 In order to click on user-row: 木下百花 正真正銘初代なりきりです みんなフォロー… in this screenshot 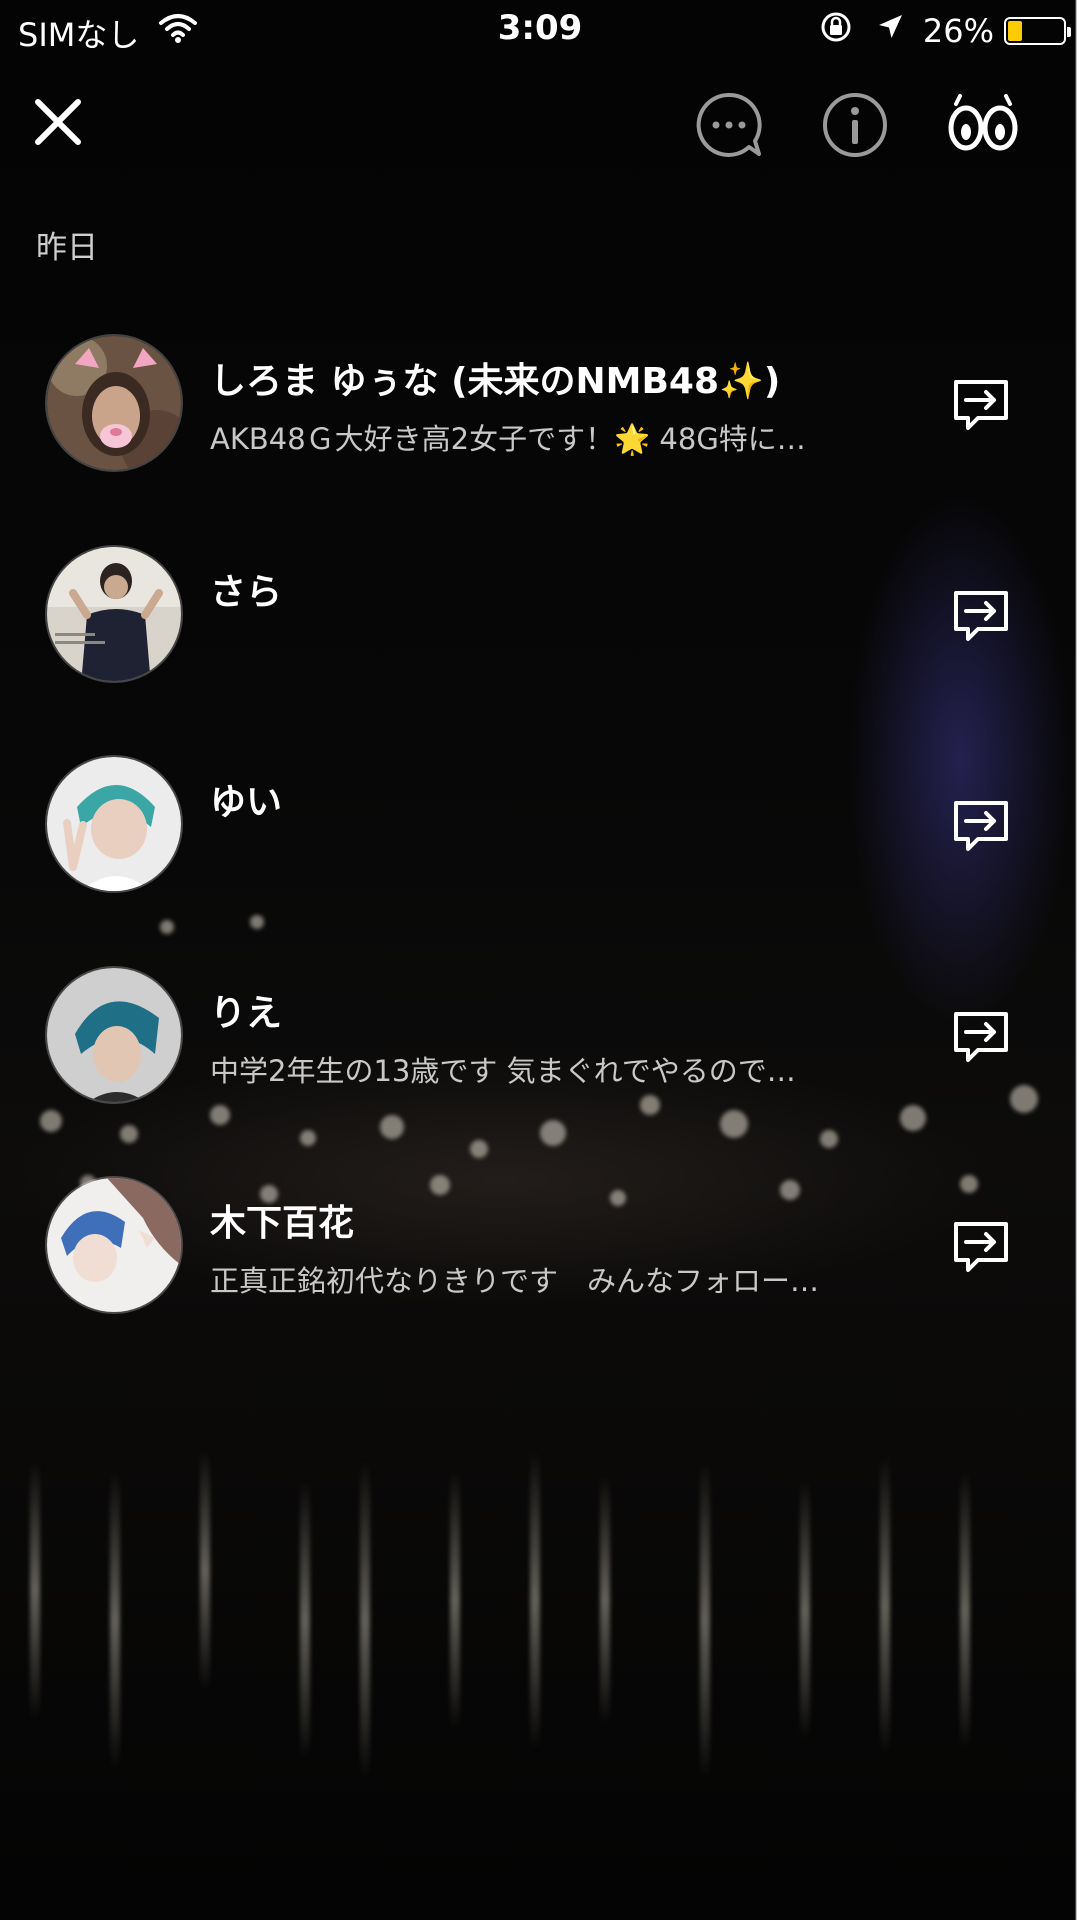, I will do `click(540, 1261)`.